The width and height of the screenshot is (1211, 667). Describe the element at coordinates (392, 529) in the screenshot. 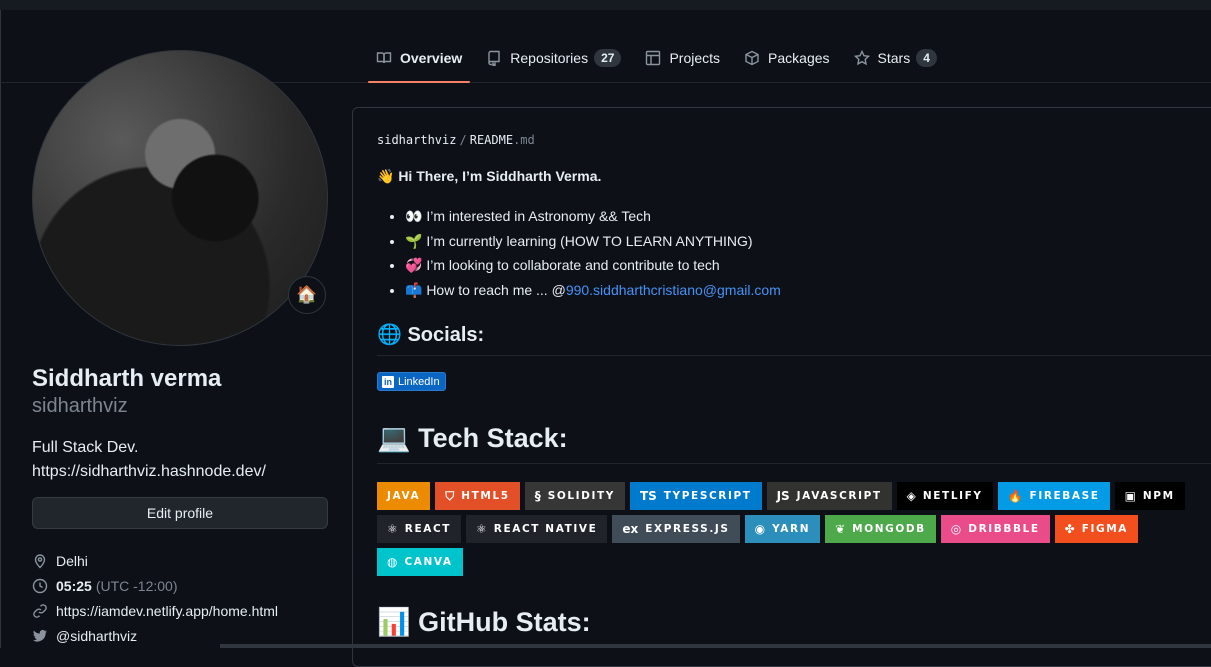

I see `react-icon: ⚛` at that location.